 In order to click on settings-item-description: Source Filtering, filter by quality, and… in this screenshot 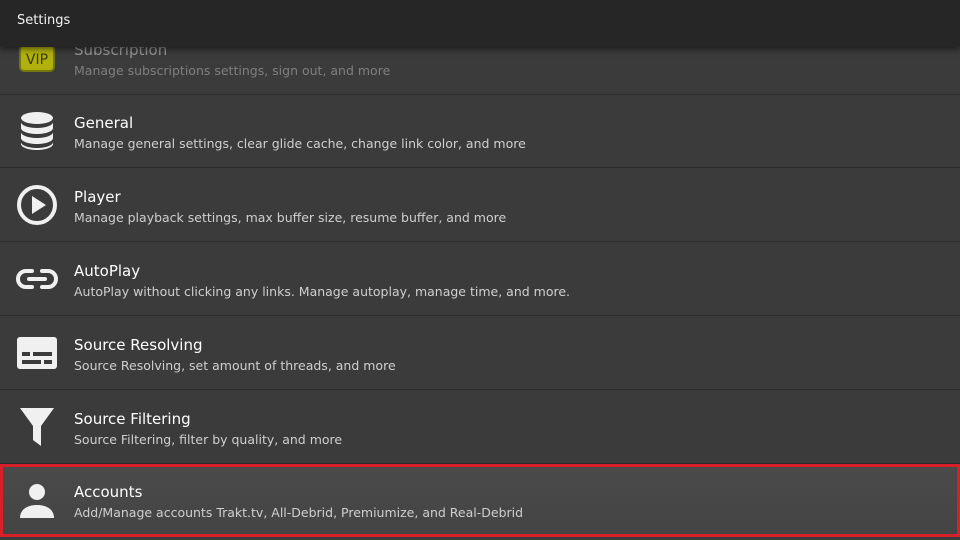, I will do `click(208, 439)`.